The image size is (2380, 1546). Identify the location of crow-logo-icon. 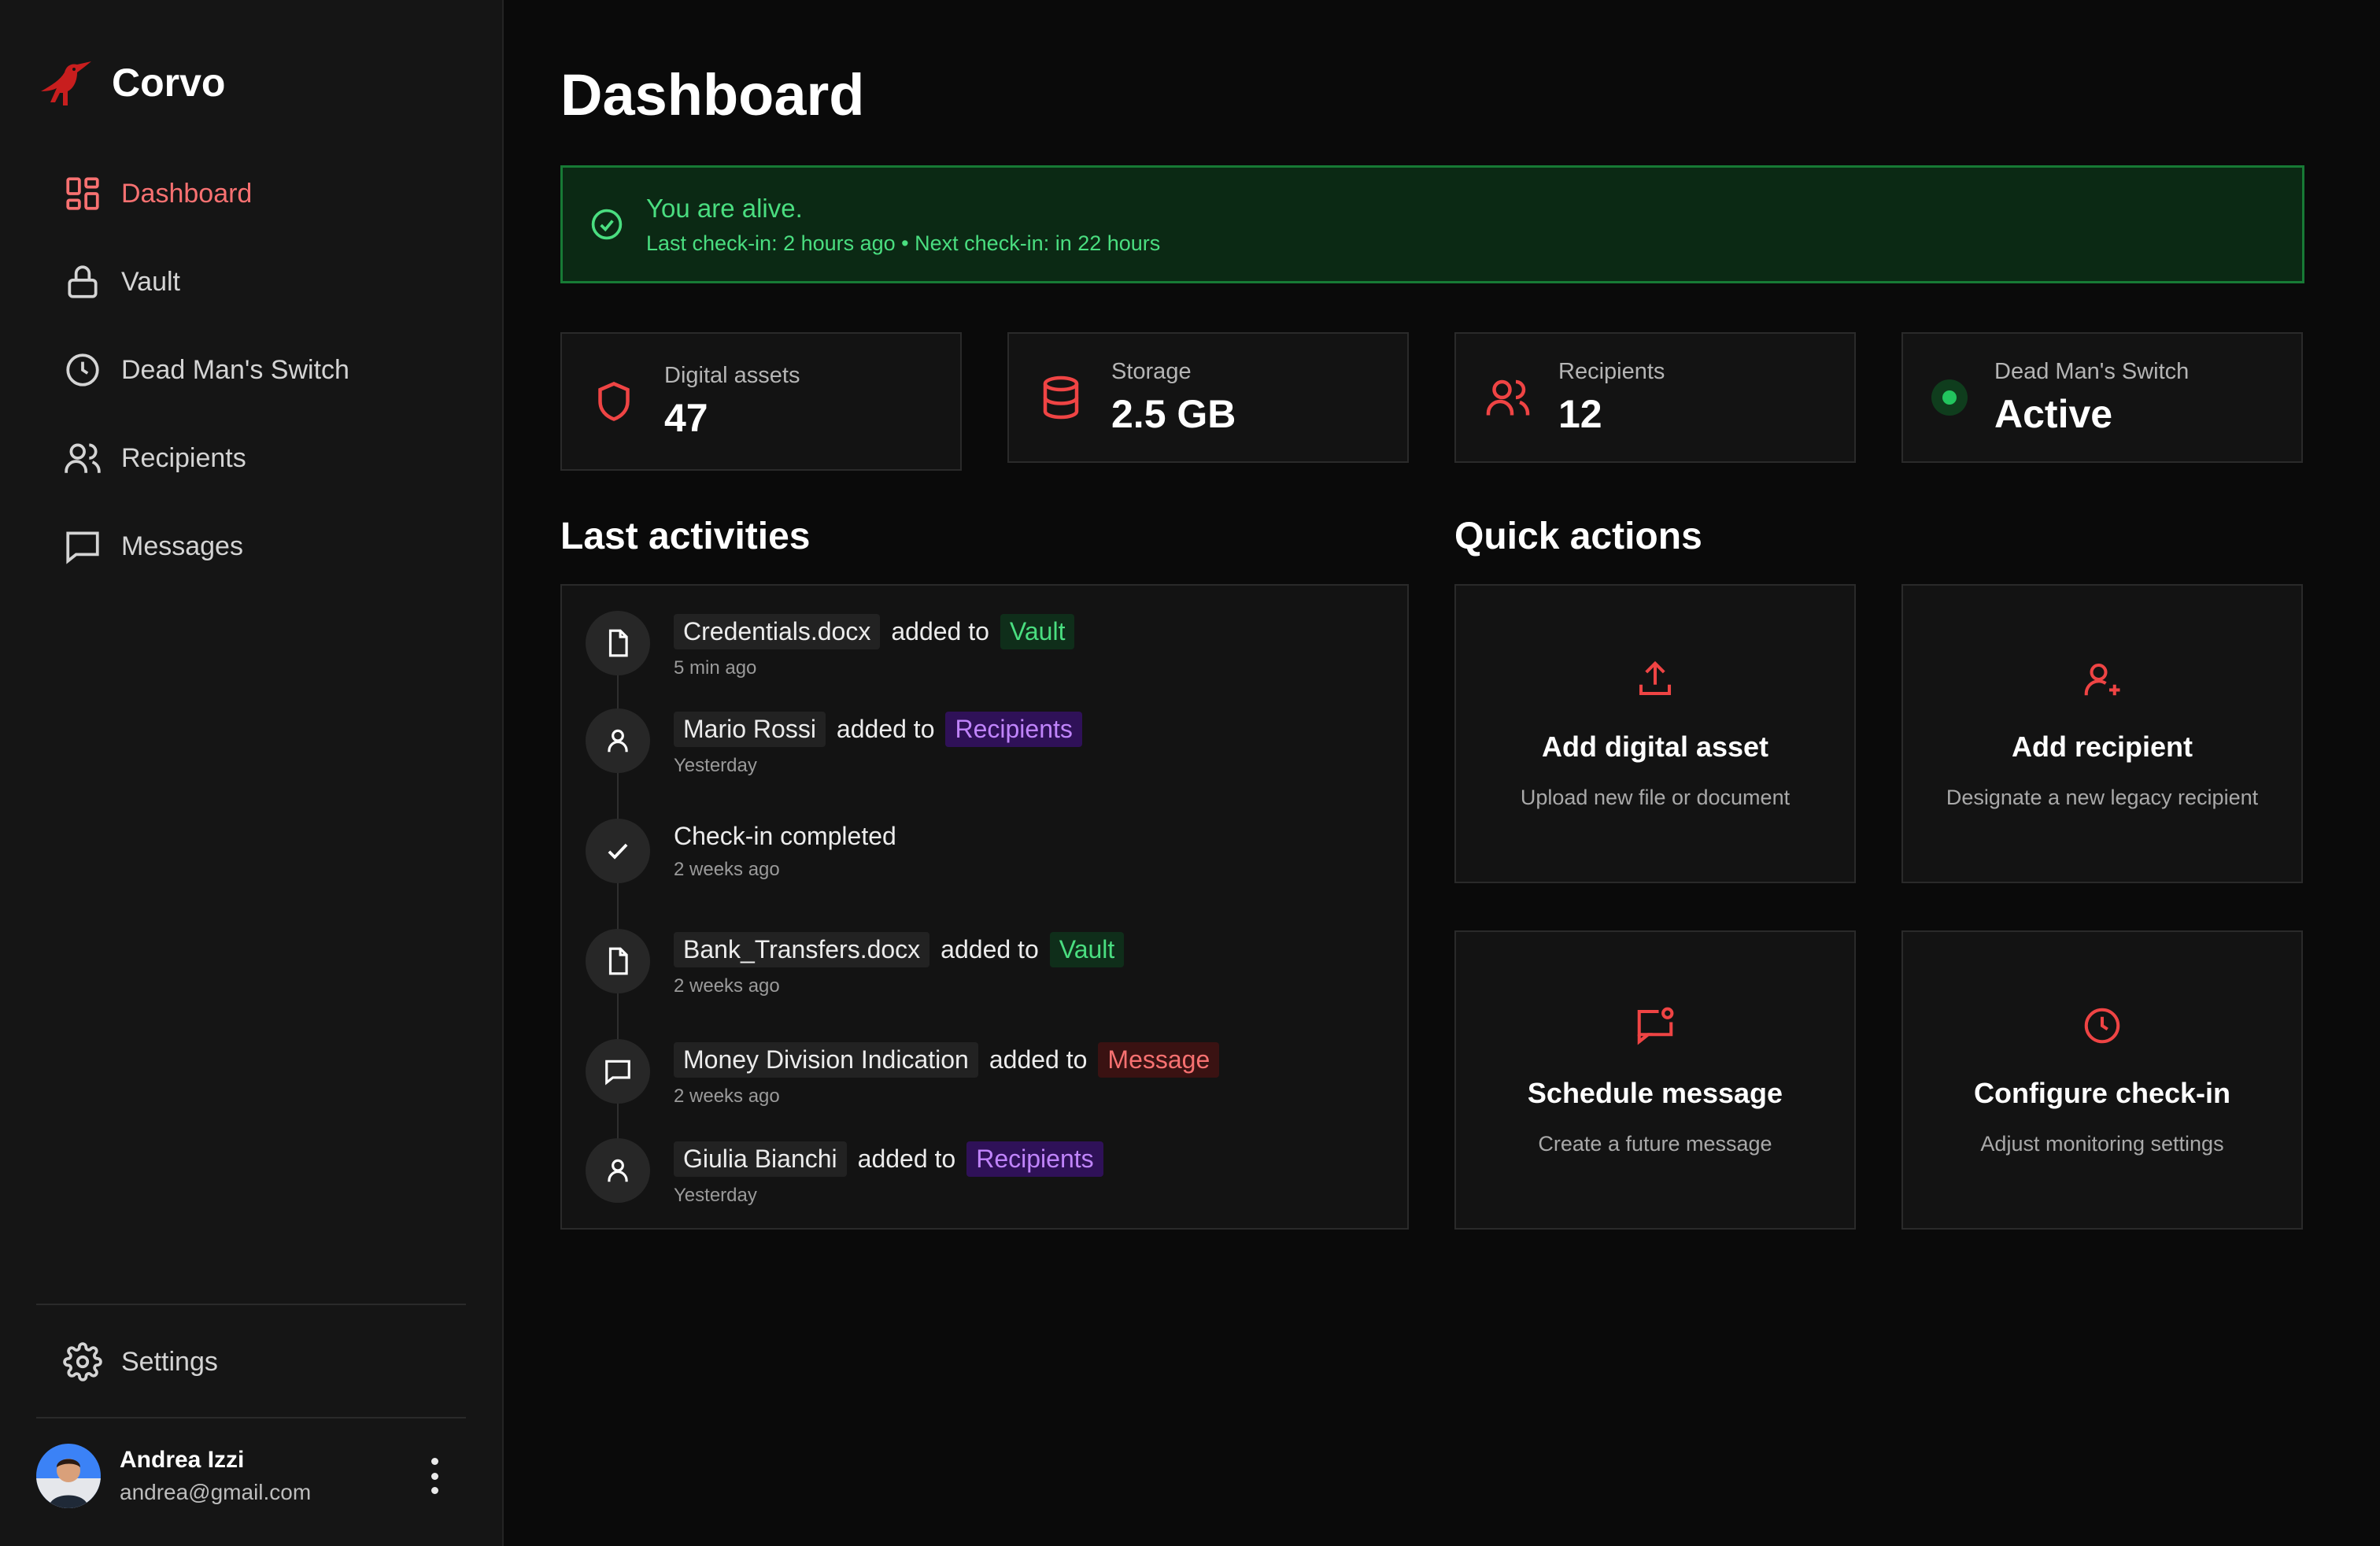
(66, 83).